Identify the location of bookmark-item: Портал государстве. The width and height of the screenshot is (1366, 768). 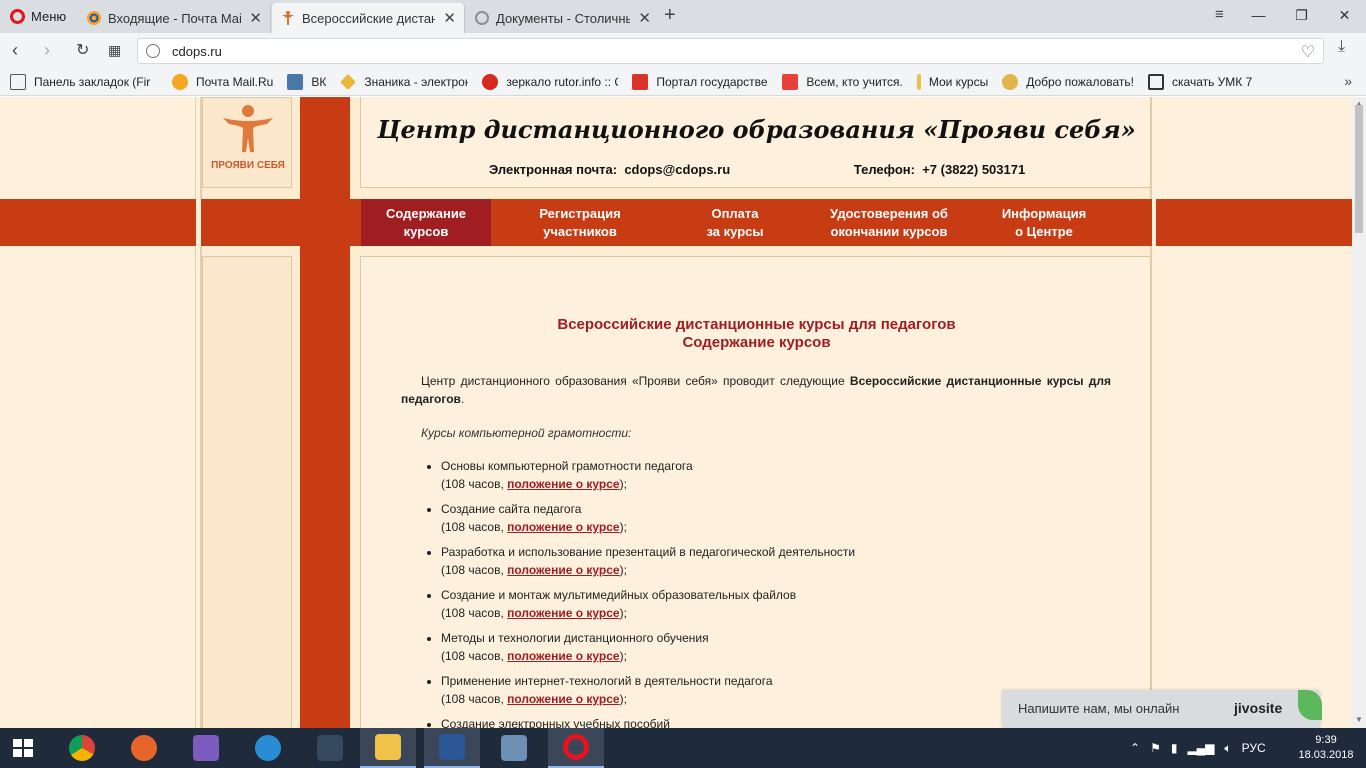
(700, 81).